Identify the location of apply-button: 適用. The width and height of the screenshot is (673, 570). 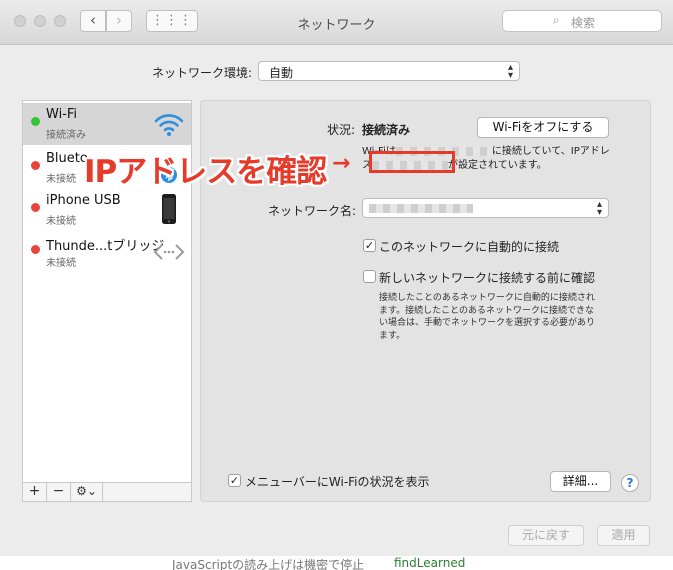
(623, 535).